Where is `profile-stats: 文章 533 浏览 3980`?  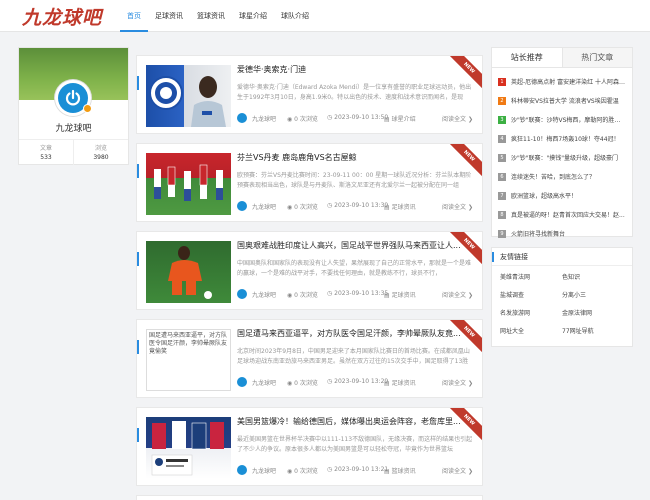 profile-stats: 文章 533 浏览 3980 is located at coordinates (73, 152).